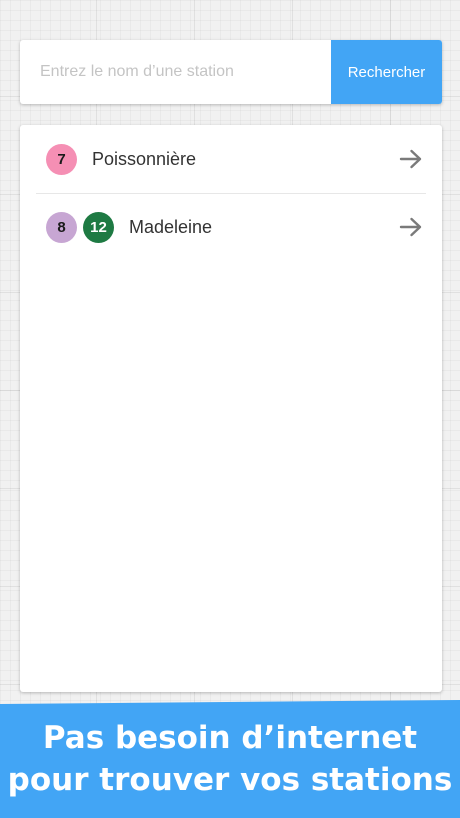  I want to click on banner-headline-line2: pour trouver vos stations, so click(230, 780).